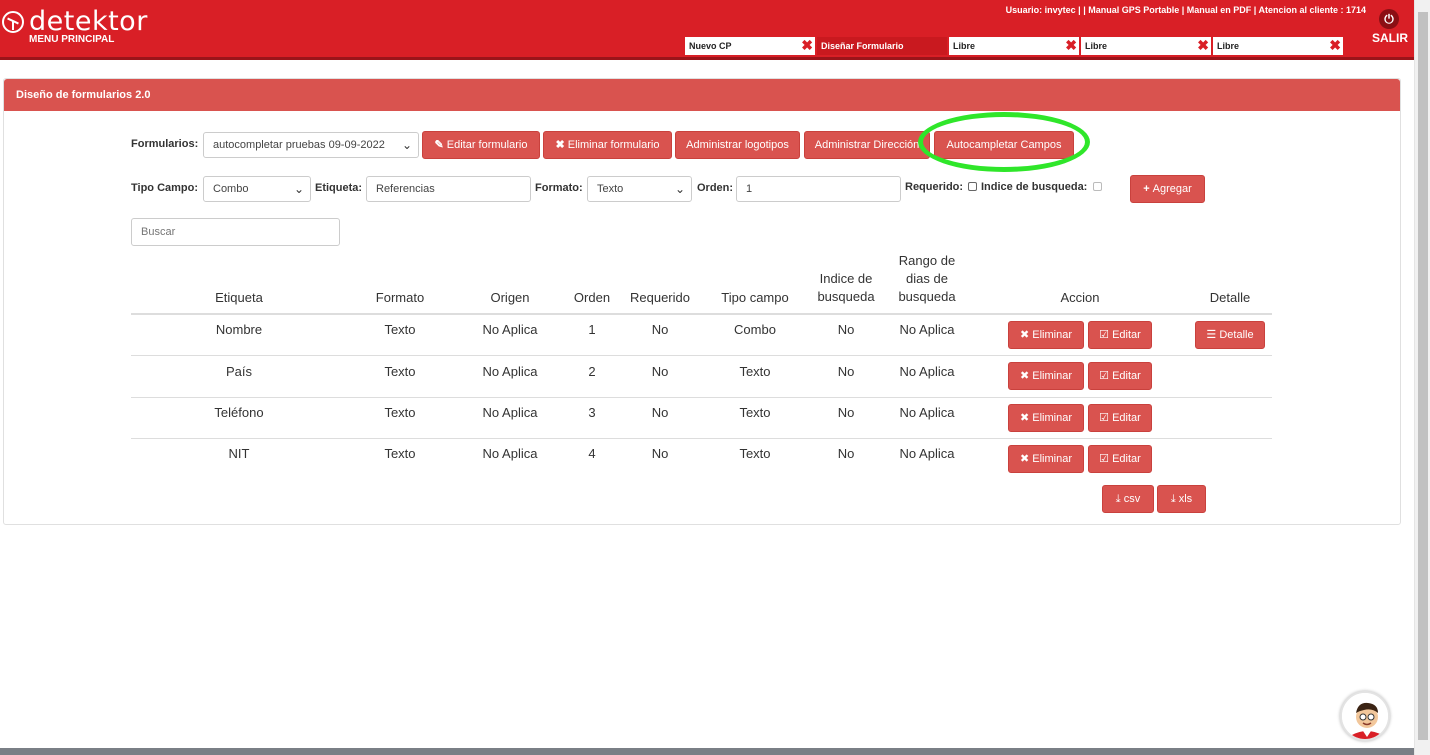  I want to click on formularios-select: autocompletar pruebas 09-09-2022 ⌄, so click(311, 145).